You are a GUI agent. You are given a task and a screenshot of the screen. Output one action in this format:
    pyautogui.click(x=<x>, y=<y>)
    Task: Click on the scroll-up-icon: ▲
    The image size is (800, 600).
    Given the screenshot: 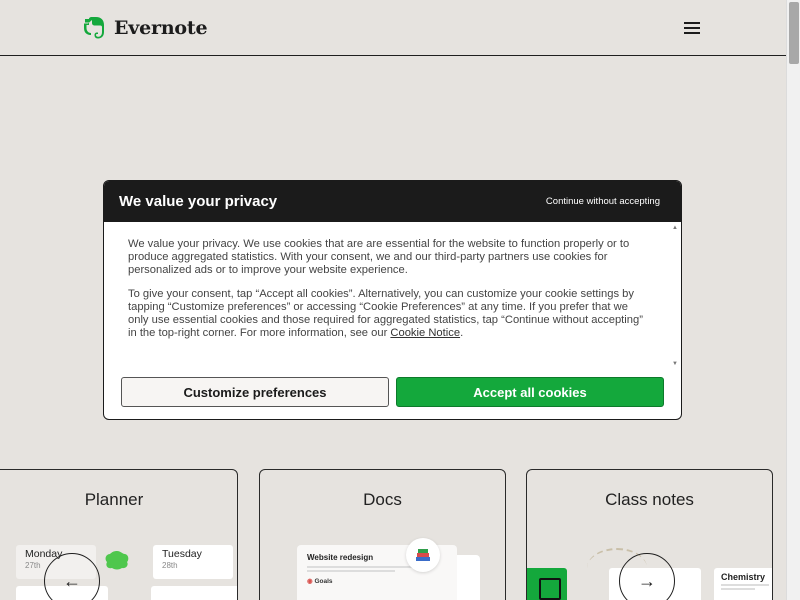 What is the action you would take?
    pyautogui.click(x=675, y=228)
    